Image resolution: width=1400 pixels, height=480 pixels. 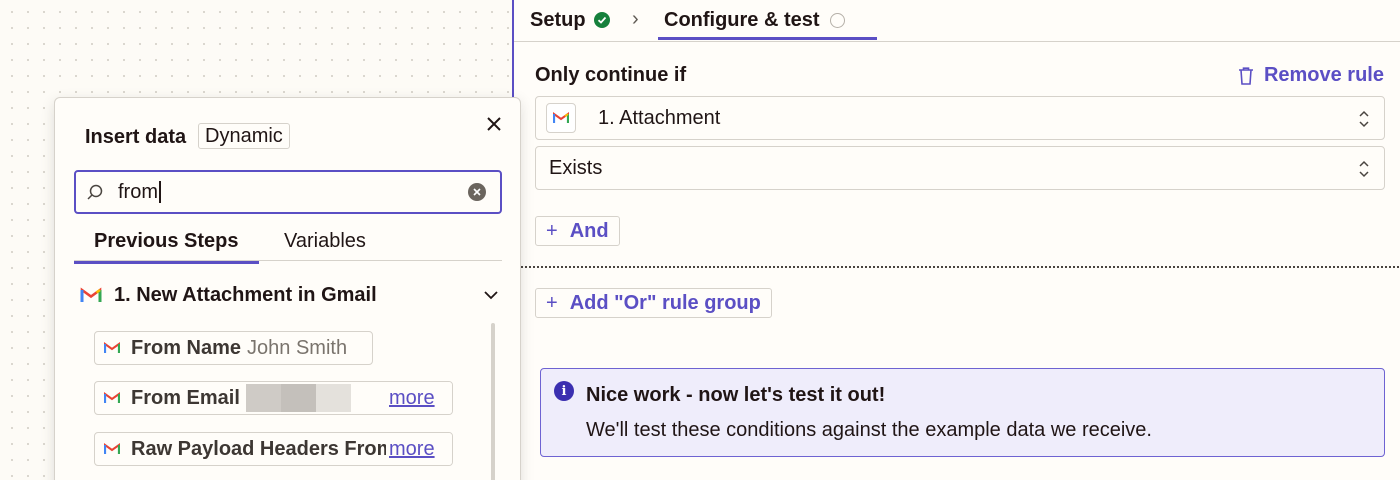 What do you see at coordinates (325, 245) in the screenshot?
I see `tab-variables: Variables` at bounding box center [325, 245].